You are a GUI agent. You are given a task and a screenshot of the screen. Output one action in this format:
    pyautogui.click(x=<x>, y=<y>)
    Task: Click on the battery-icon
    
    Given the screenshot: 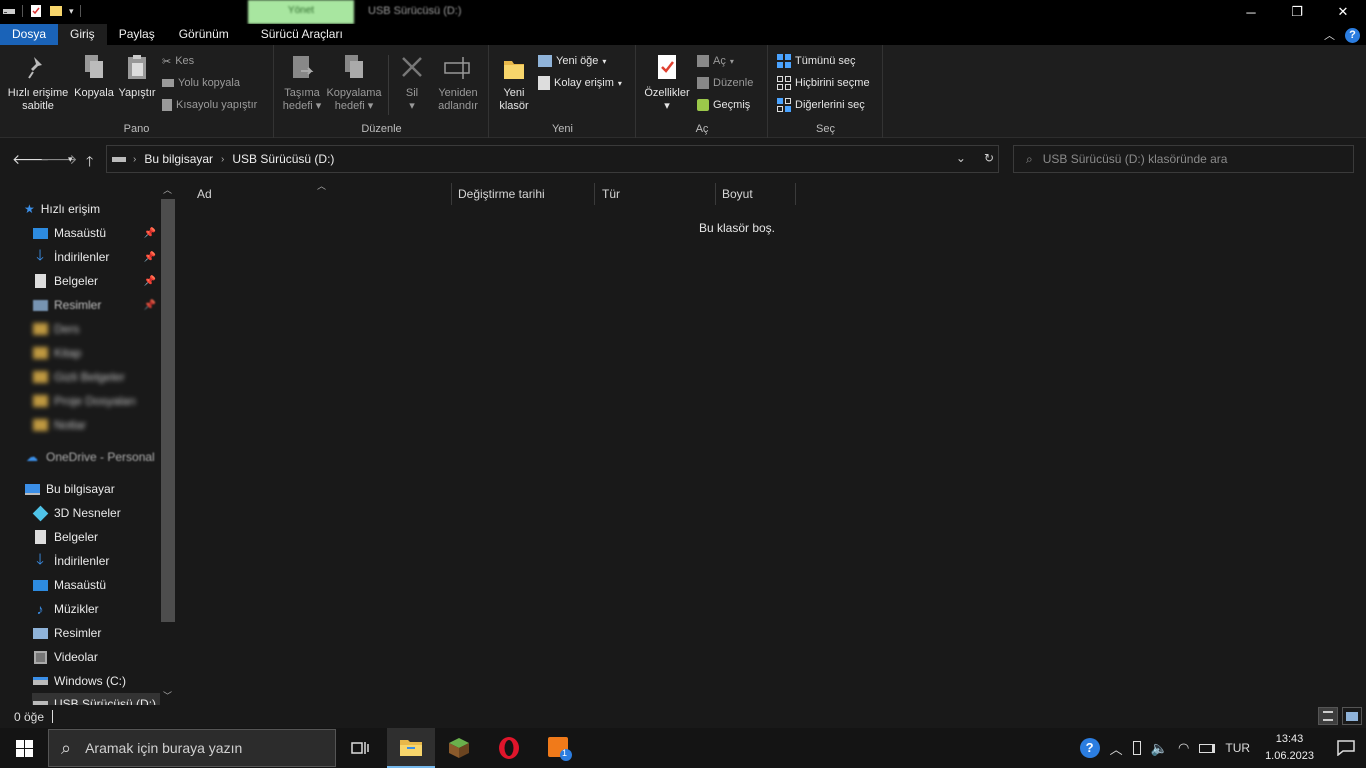 What is the action you would take?
    pyautogui.click(x=1207, y=748)
    